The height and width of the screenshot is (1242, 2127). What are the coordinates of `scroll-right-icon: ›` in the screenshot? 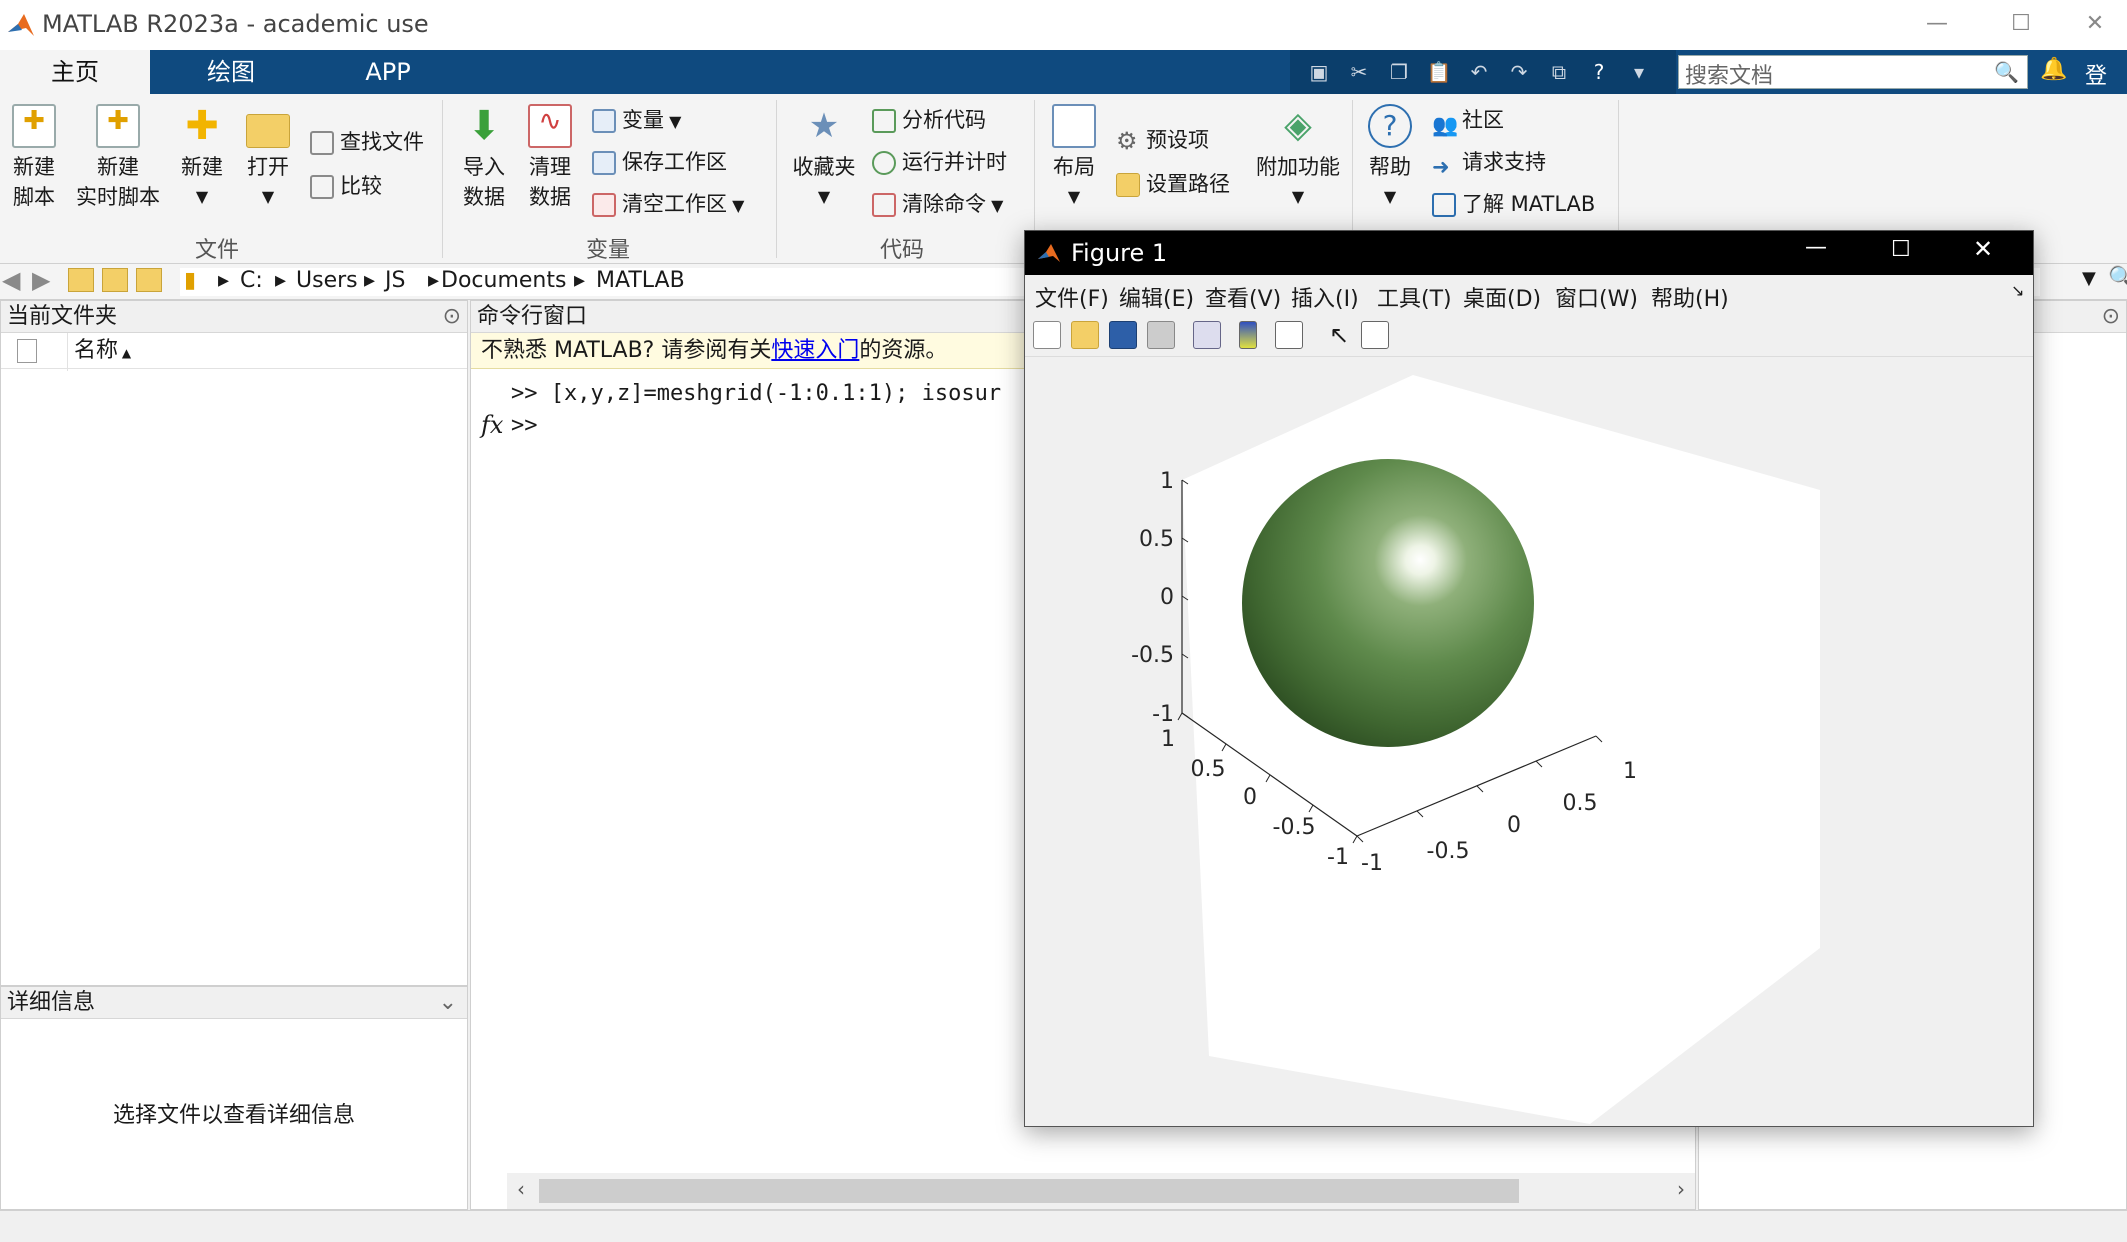 It's located at (1681, 1189).